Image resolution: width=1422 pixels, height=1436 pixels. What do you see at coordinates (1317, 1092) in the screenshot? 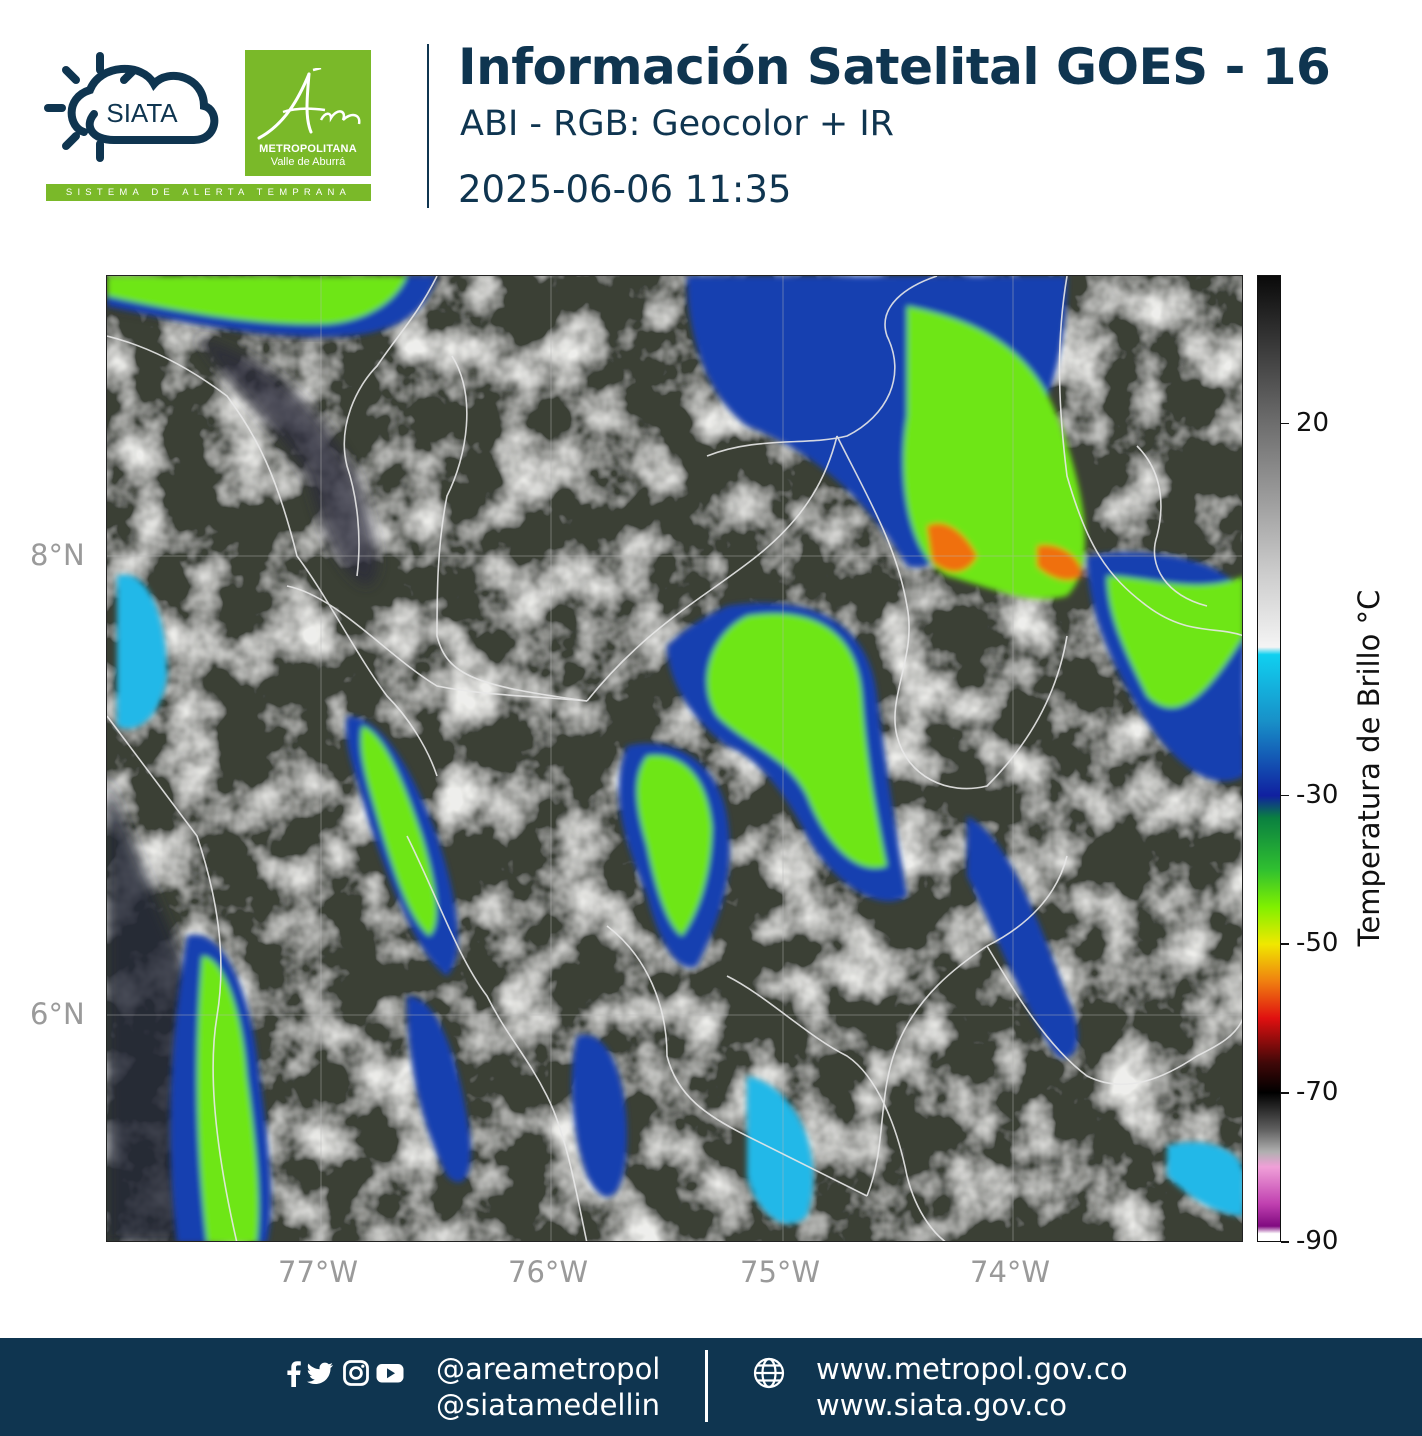
I see `colorbar-tick-label: -70` at bounding box center [1317, 1092].